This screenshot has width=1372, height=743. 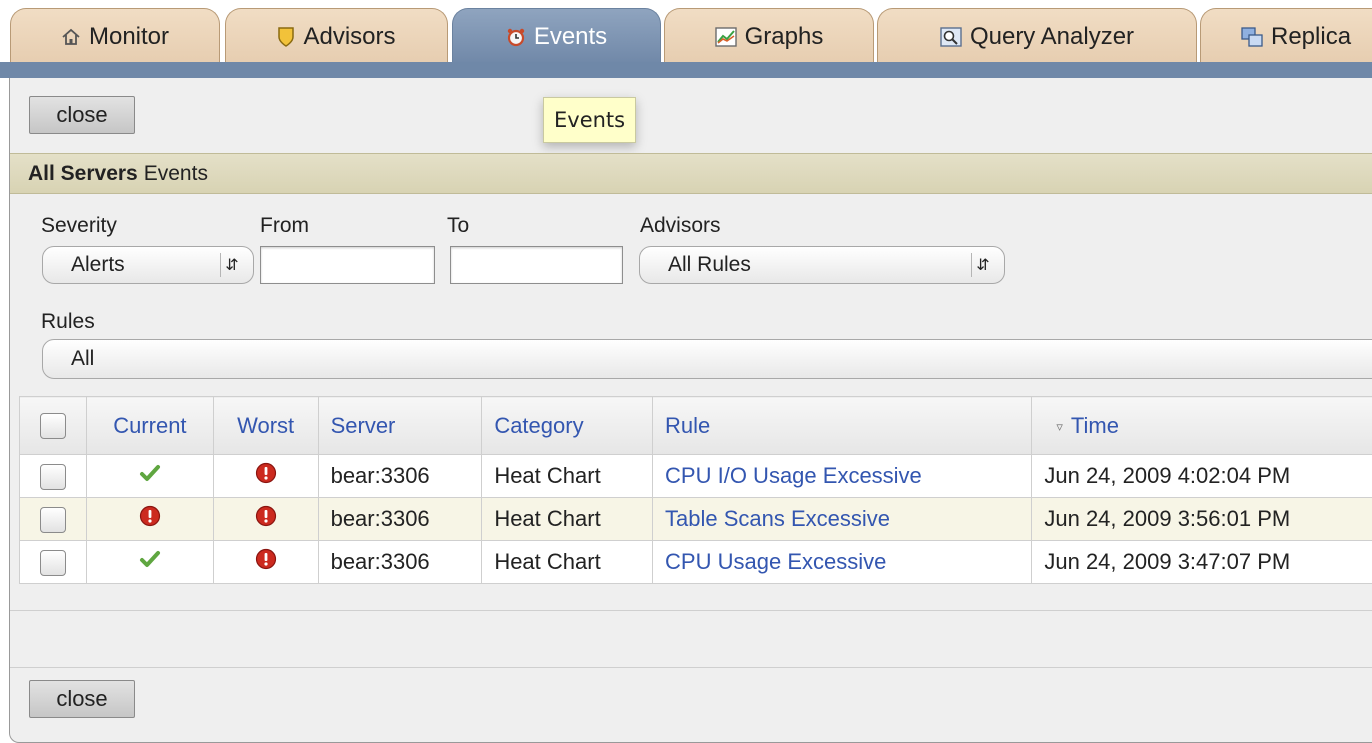 What do you see at coordinates (516, 37) in the screenshot?
I see `alarm-clock-icon` at bounding box center [516, 37].